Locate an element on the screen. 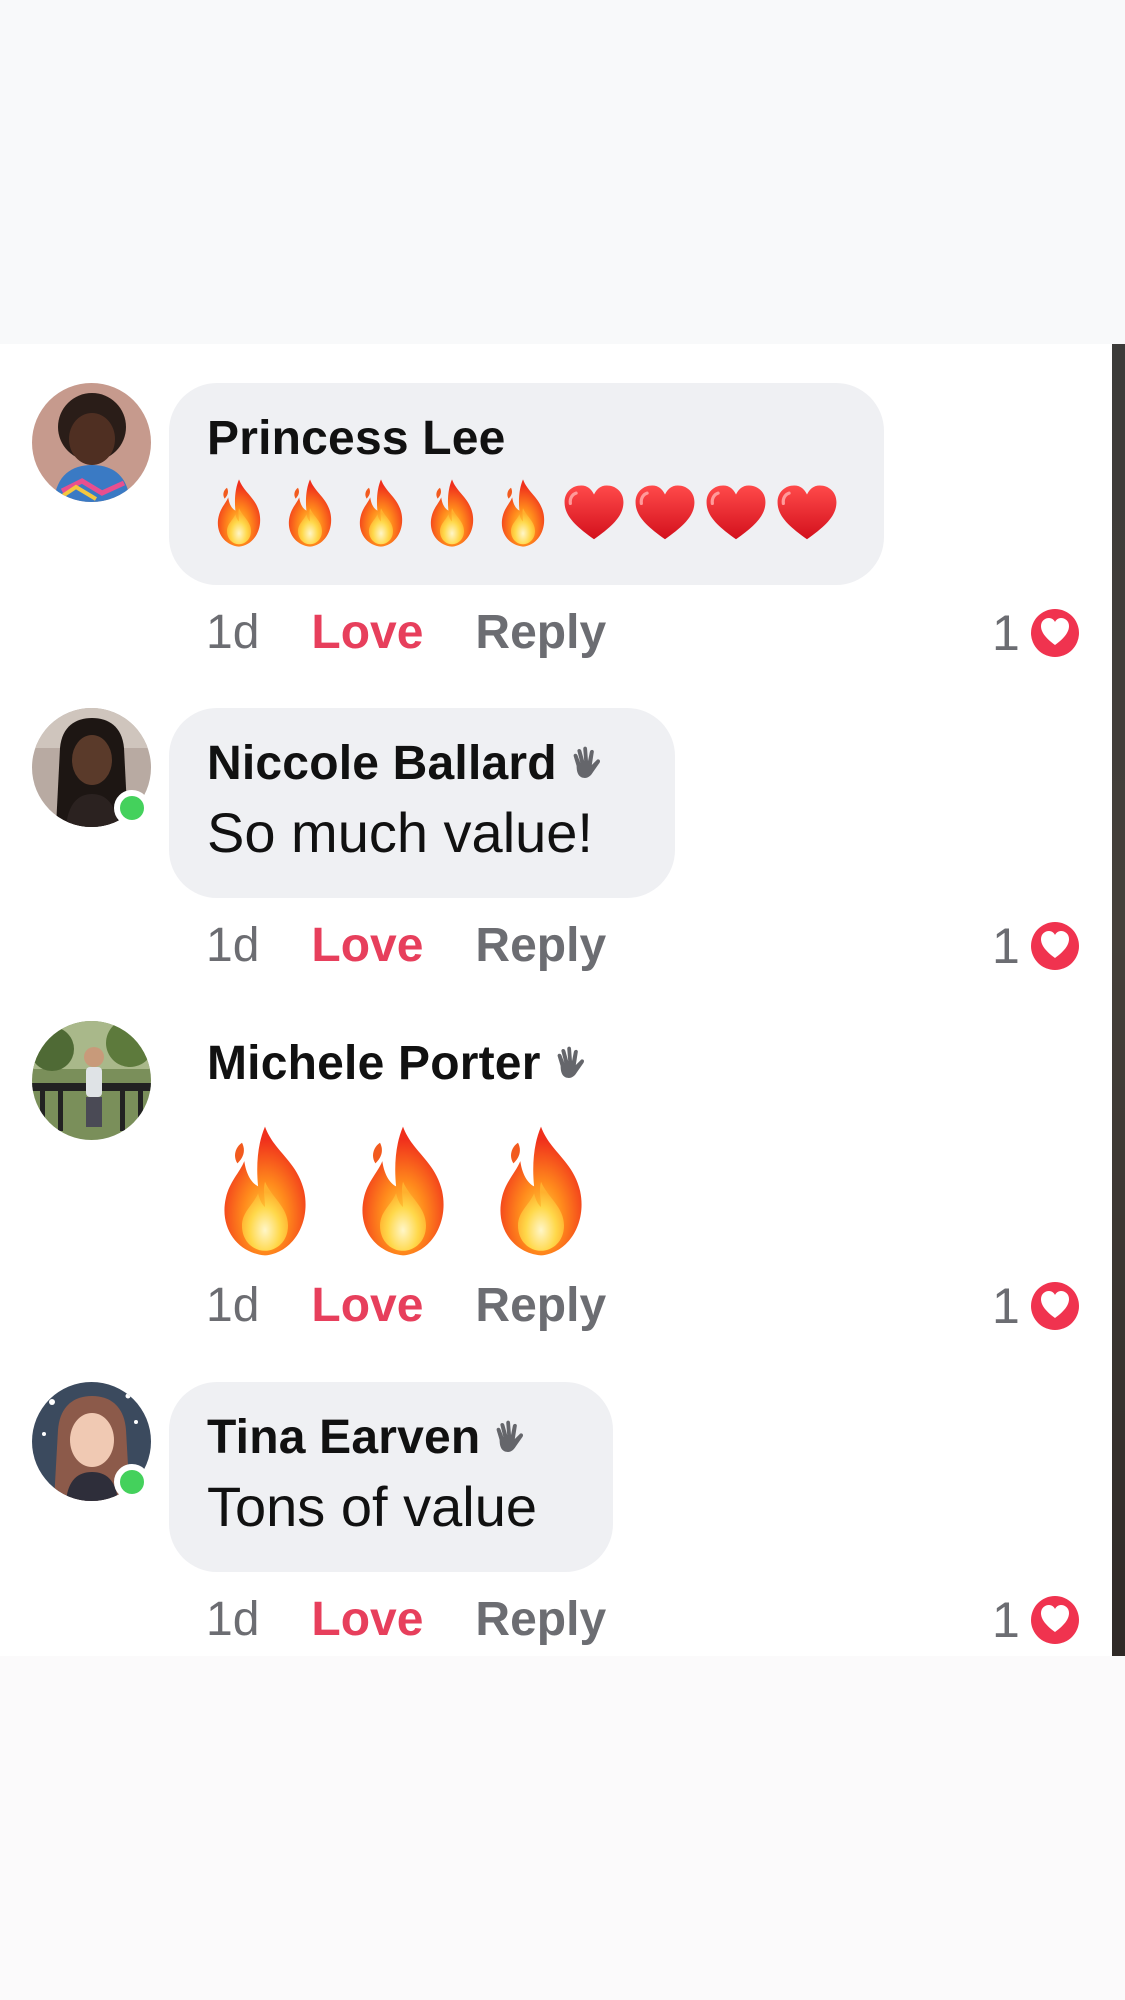 The image size is (1125, 2000). comment-body: Michele Porter is located at coordinates (403, 1148).